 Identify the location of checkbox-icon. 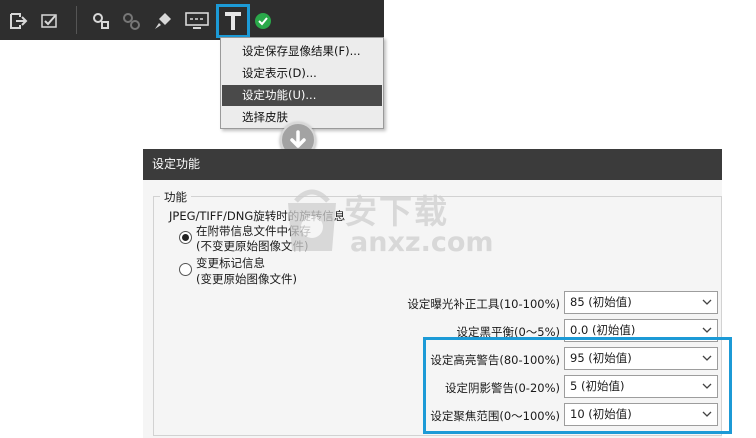
(50, 21).